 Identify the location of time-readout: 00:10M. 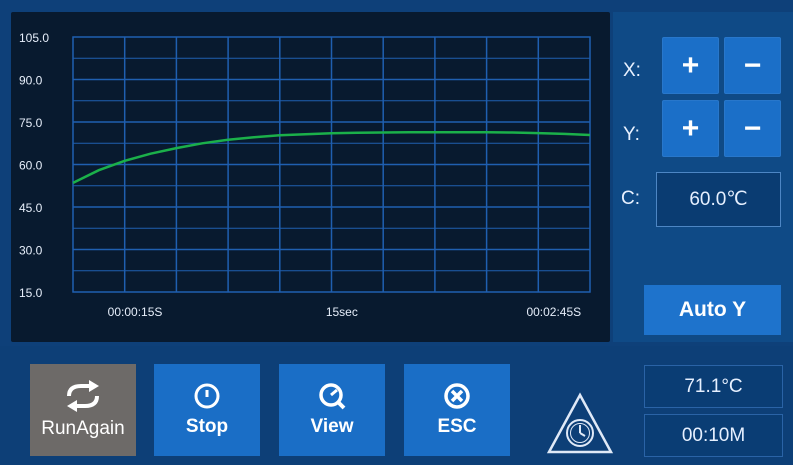
(713, 435).